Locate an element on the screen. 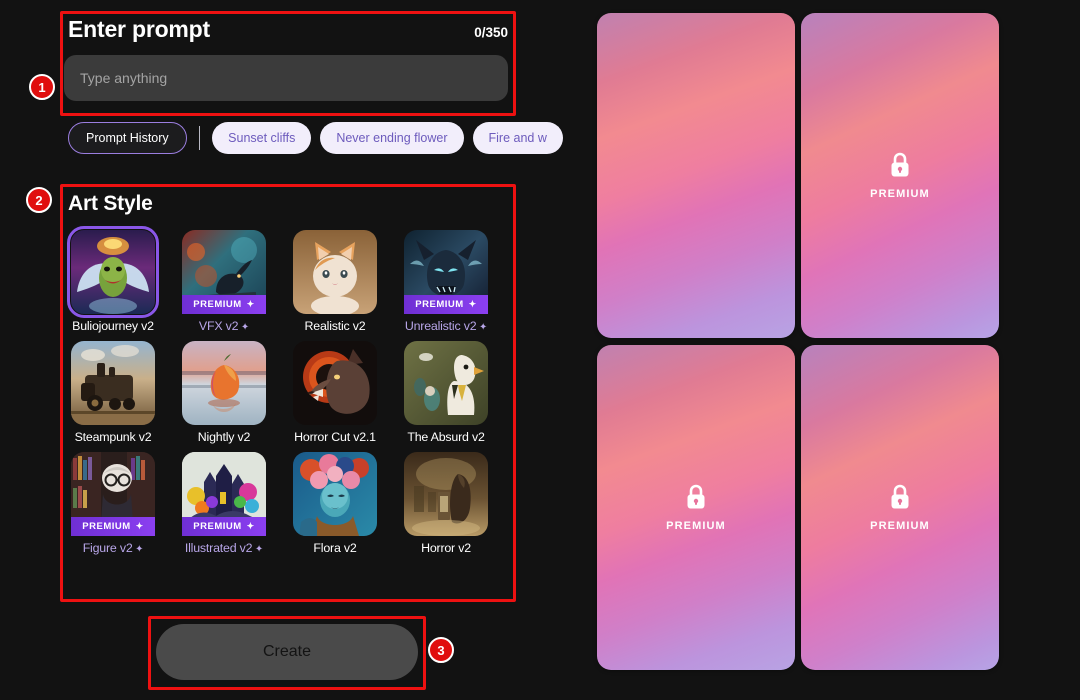 Image resolution: width=1080 pixels, height=700 pixels. prompt-history-label: Prompt History is located at coordinates (127, 138).